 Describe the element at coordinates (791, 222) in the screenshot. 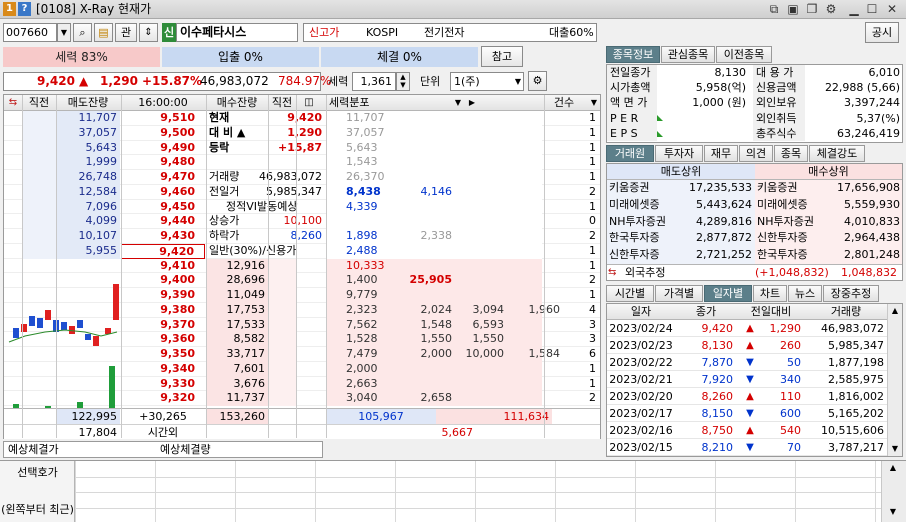

I see `buy-broker-name: NH투자증권` at that location.